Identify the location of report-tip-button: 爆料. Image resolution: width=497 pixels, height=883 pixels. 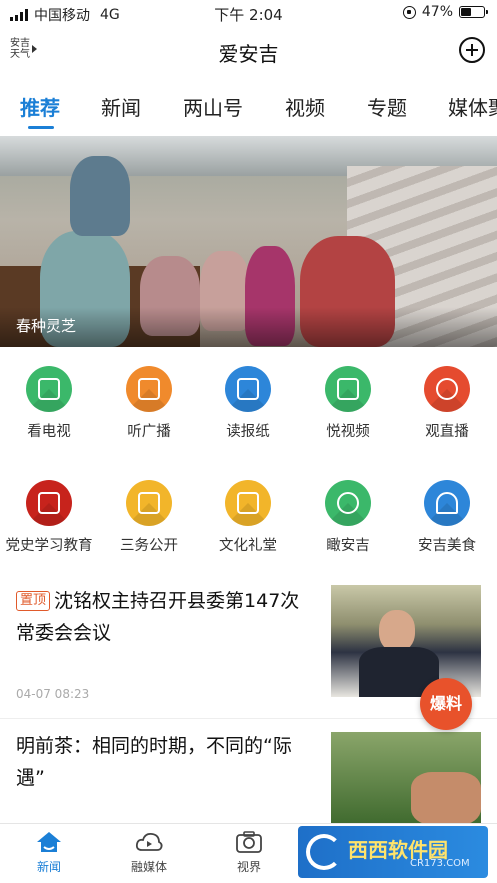
(446, 704).